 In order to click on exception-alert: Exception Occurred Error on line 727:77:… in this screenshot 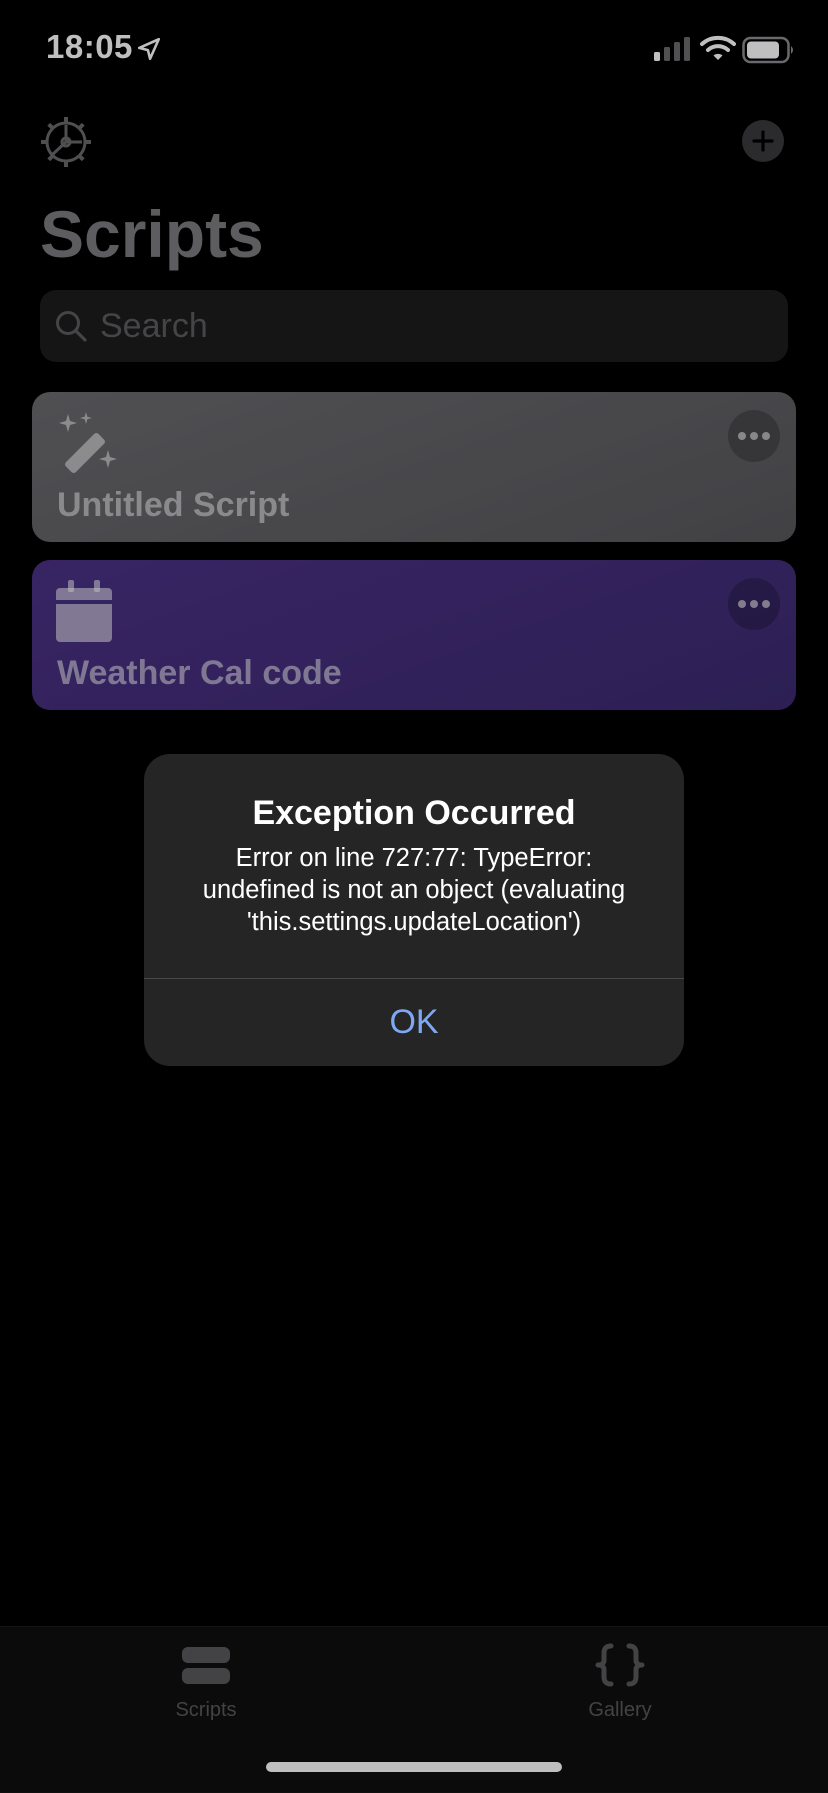, I will do `click(414, 910)`.